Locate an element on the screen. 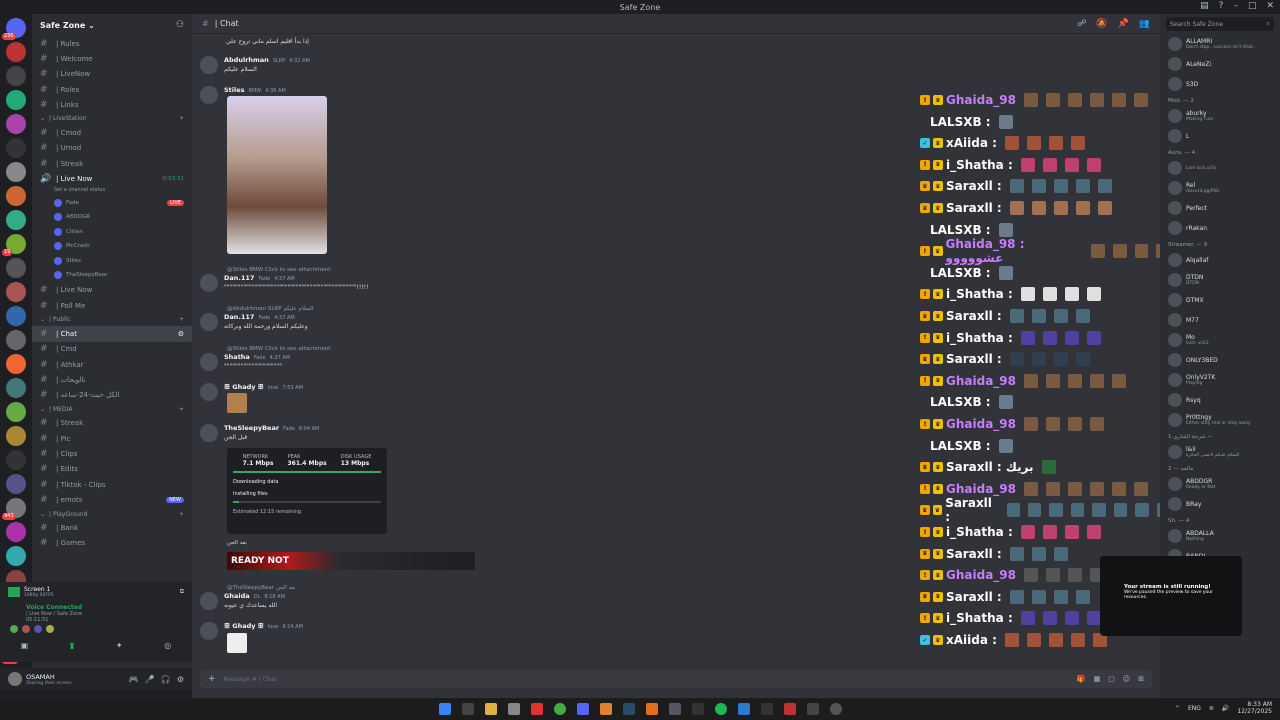 The height and width of the screenshot is (720, 1280). channel-item: # | Rules is located at coordinates (112, 43).